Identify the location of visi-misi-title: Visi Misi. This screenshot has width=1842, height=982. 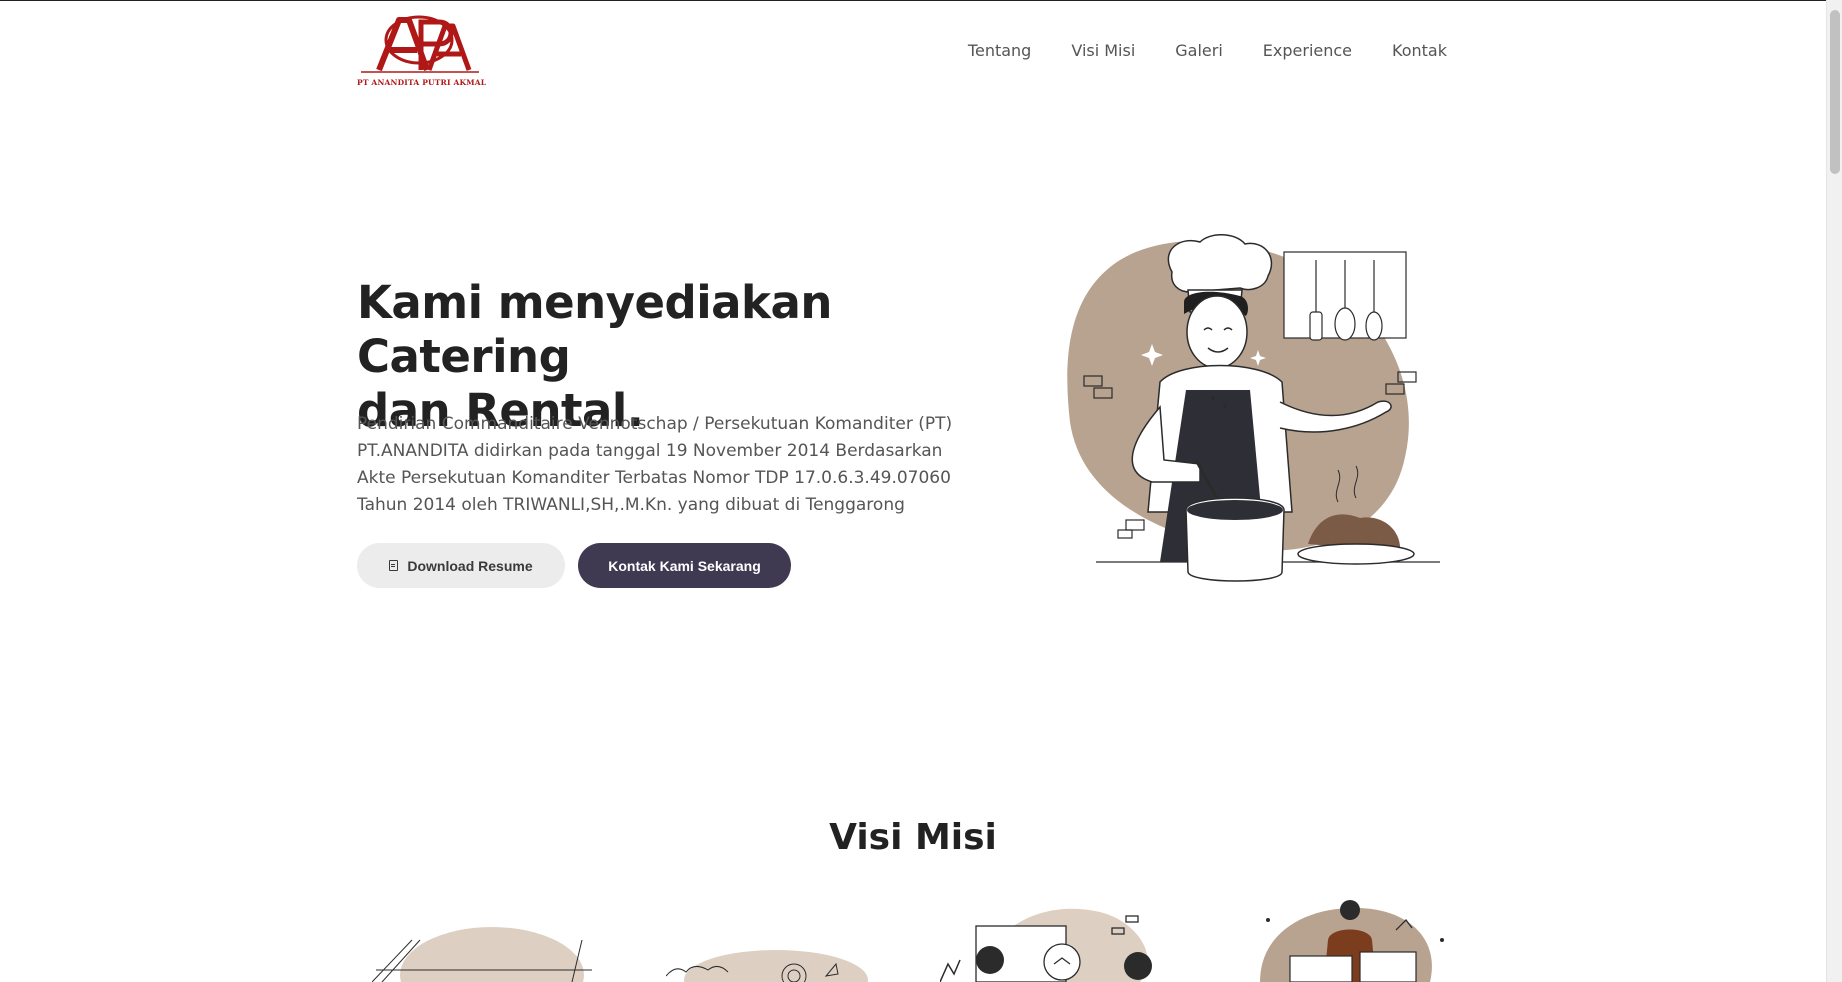
(913, 837).